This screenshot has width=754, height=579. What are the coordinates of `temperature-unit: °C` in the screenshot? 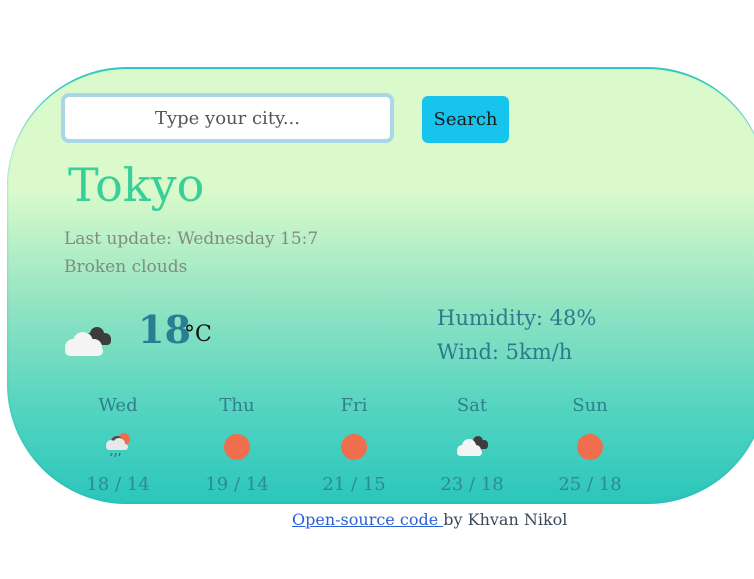 It's located at (198, 334).